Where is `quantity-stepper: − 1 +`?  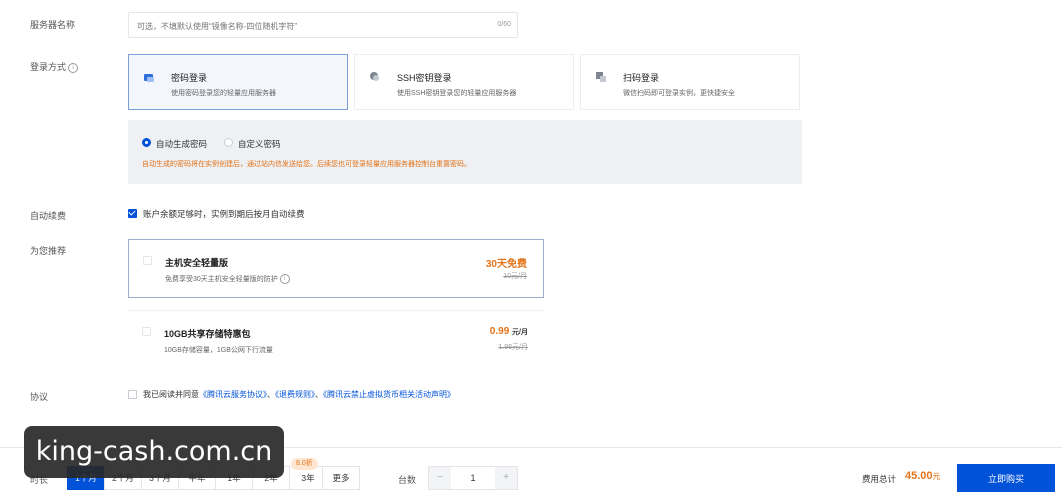 quantity-stepper: − 1 + is located at coordinates (473, 478).